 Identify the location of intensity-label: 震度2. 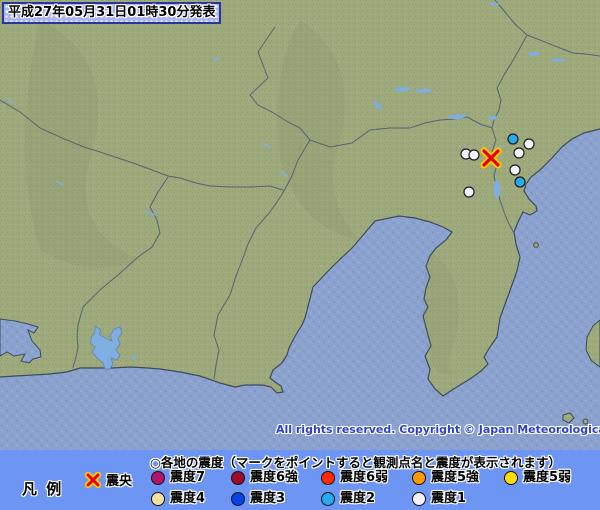
(358, 498).